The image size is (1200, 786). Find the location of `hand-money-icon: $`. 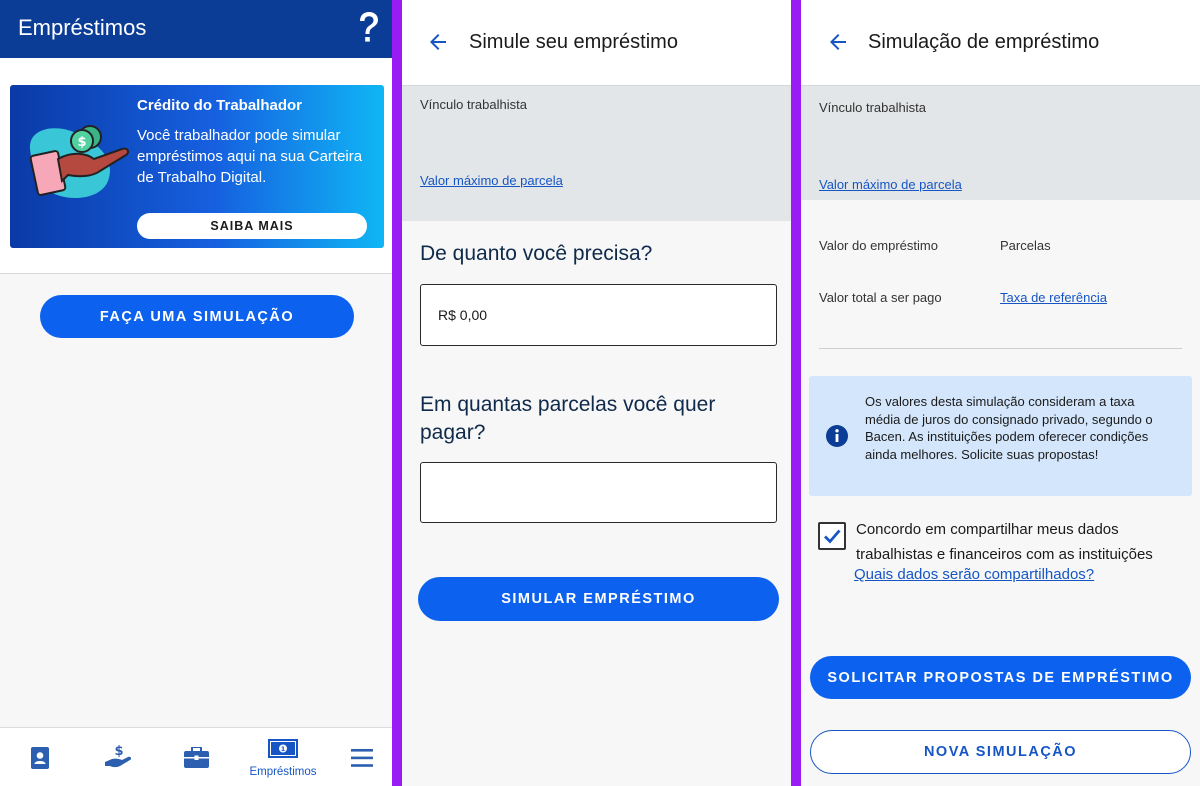

hand-money-icon: $ is located at coordinates (118, 756).